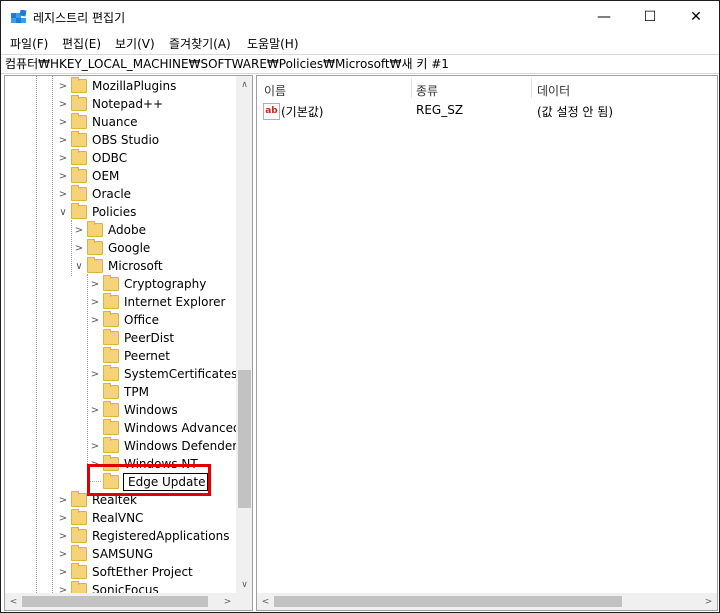 Image resolution: width=720 pixels, height=613 pixels. Describe the element at coordinates (118, 266) in the screenshot. I see `tree-node-microsoft: ∨ Microsoft` at that location.